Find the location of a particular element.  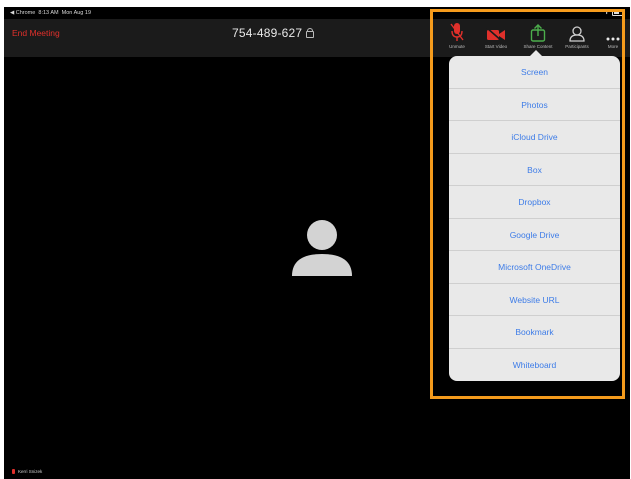

status-time: 8:13 AM is located at coordinates (48, 13).